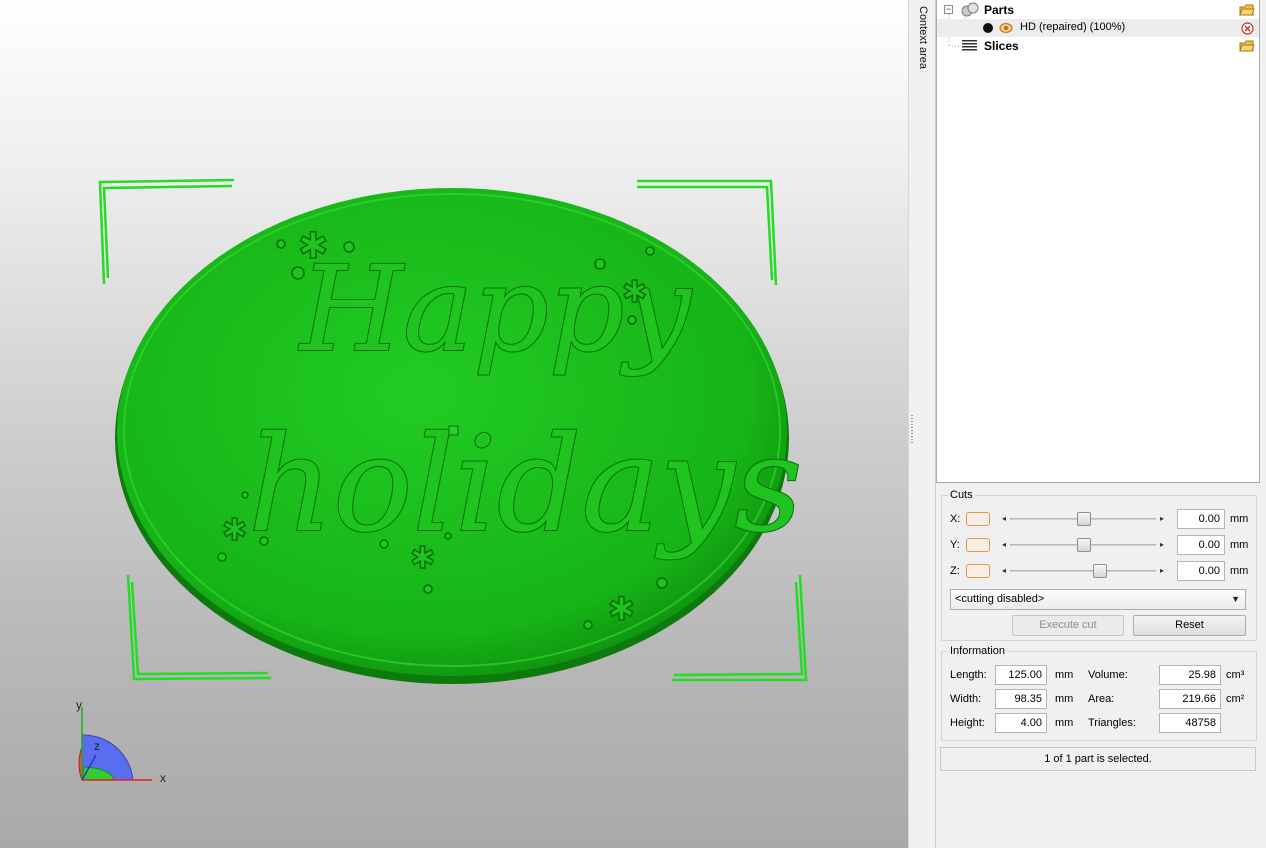 The height and width of the screenshot is (848, 1266). Describe the element at coordinates (955, 519) in the screenshot. I see `cut-x-label: X:` at that location.